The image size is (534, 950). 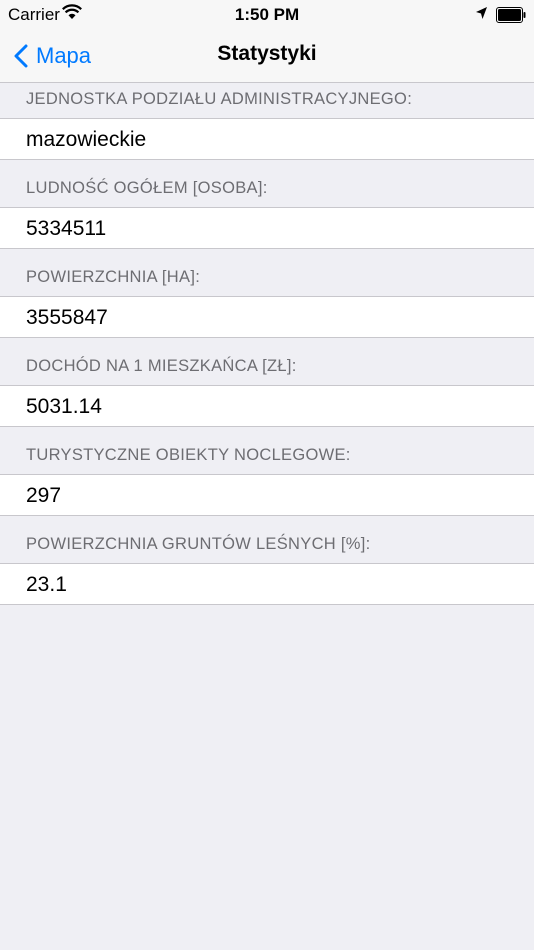 I want to click on navigation-bar: Mapa Statystyki, so click(x=267, y=56).